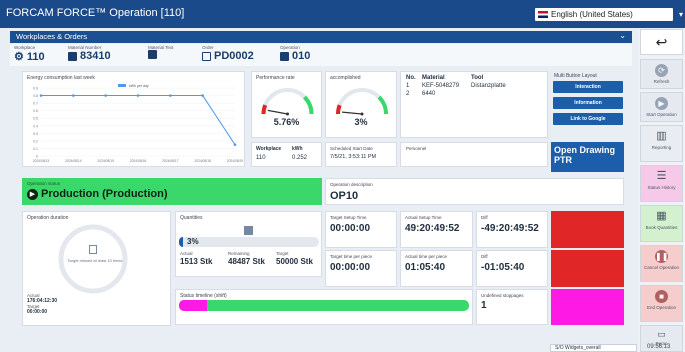  I want to click on barcode-icon, so click(72, 56).